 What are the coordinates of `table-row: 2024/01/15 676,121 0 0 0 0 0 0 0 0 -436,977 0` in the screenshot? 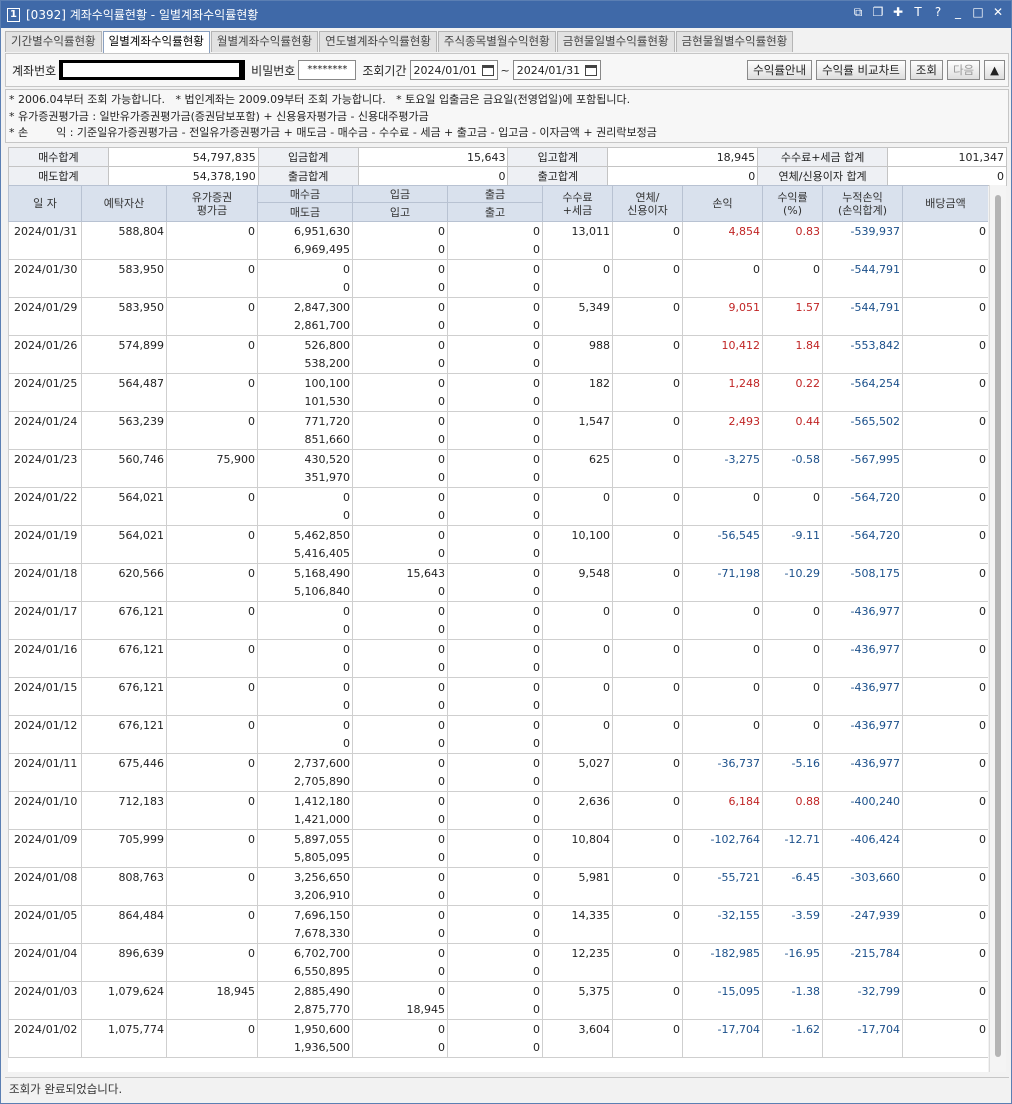 It's located at (498, 687).